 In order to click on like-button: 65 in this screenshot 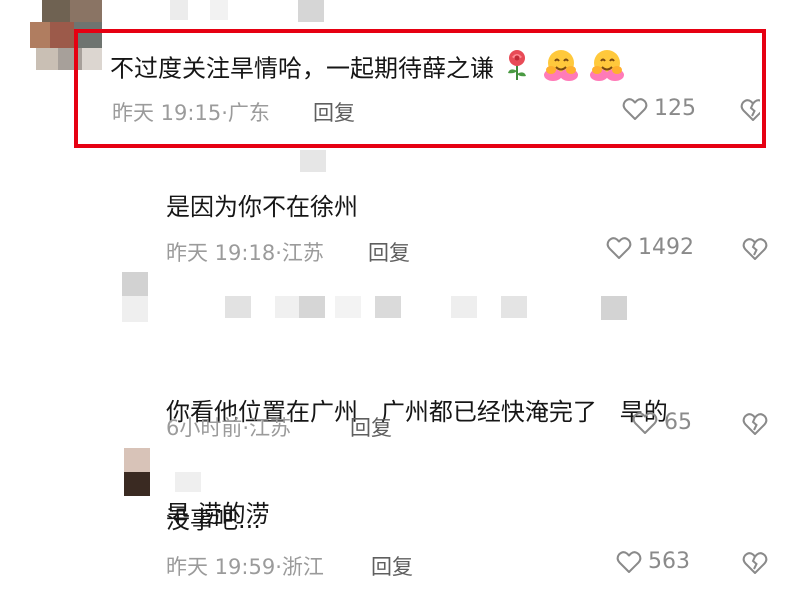, I will do `click(662, 422)`.